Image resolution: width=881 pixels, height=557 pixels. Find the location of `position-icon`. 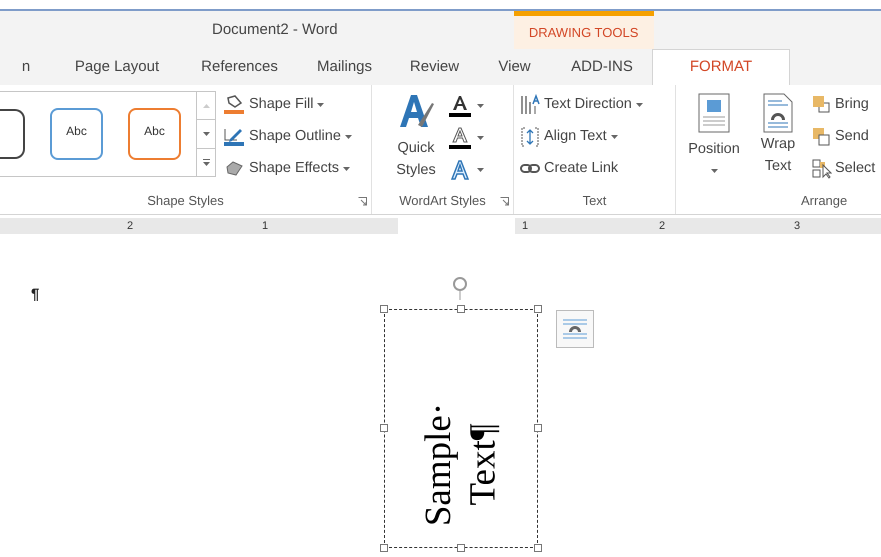

position-icon is located at coordinates (714, 113).